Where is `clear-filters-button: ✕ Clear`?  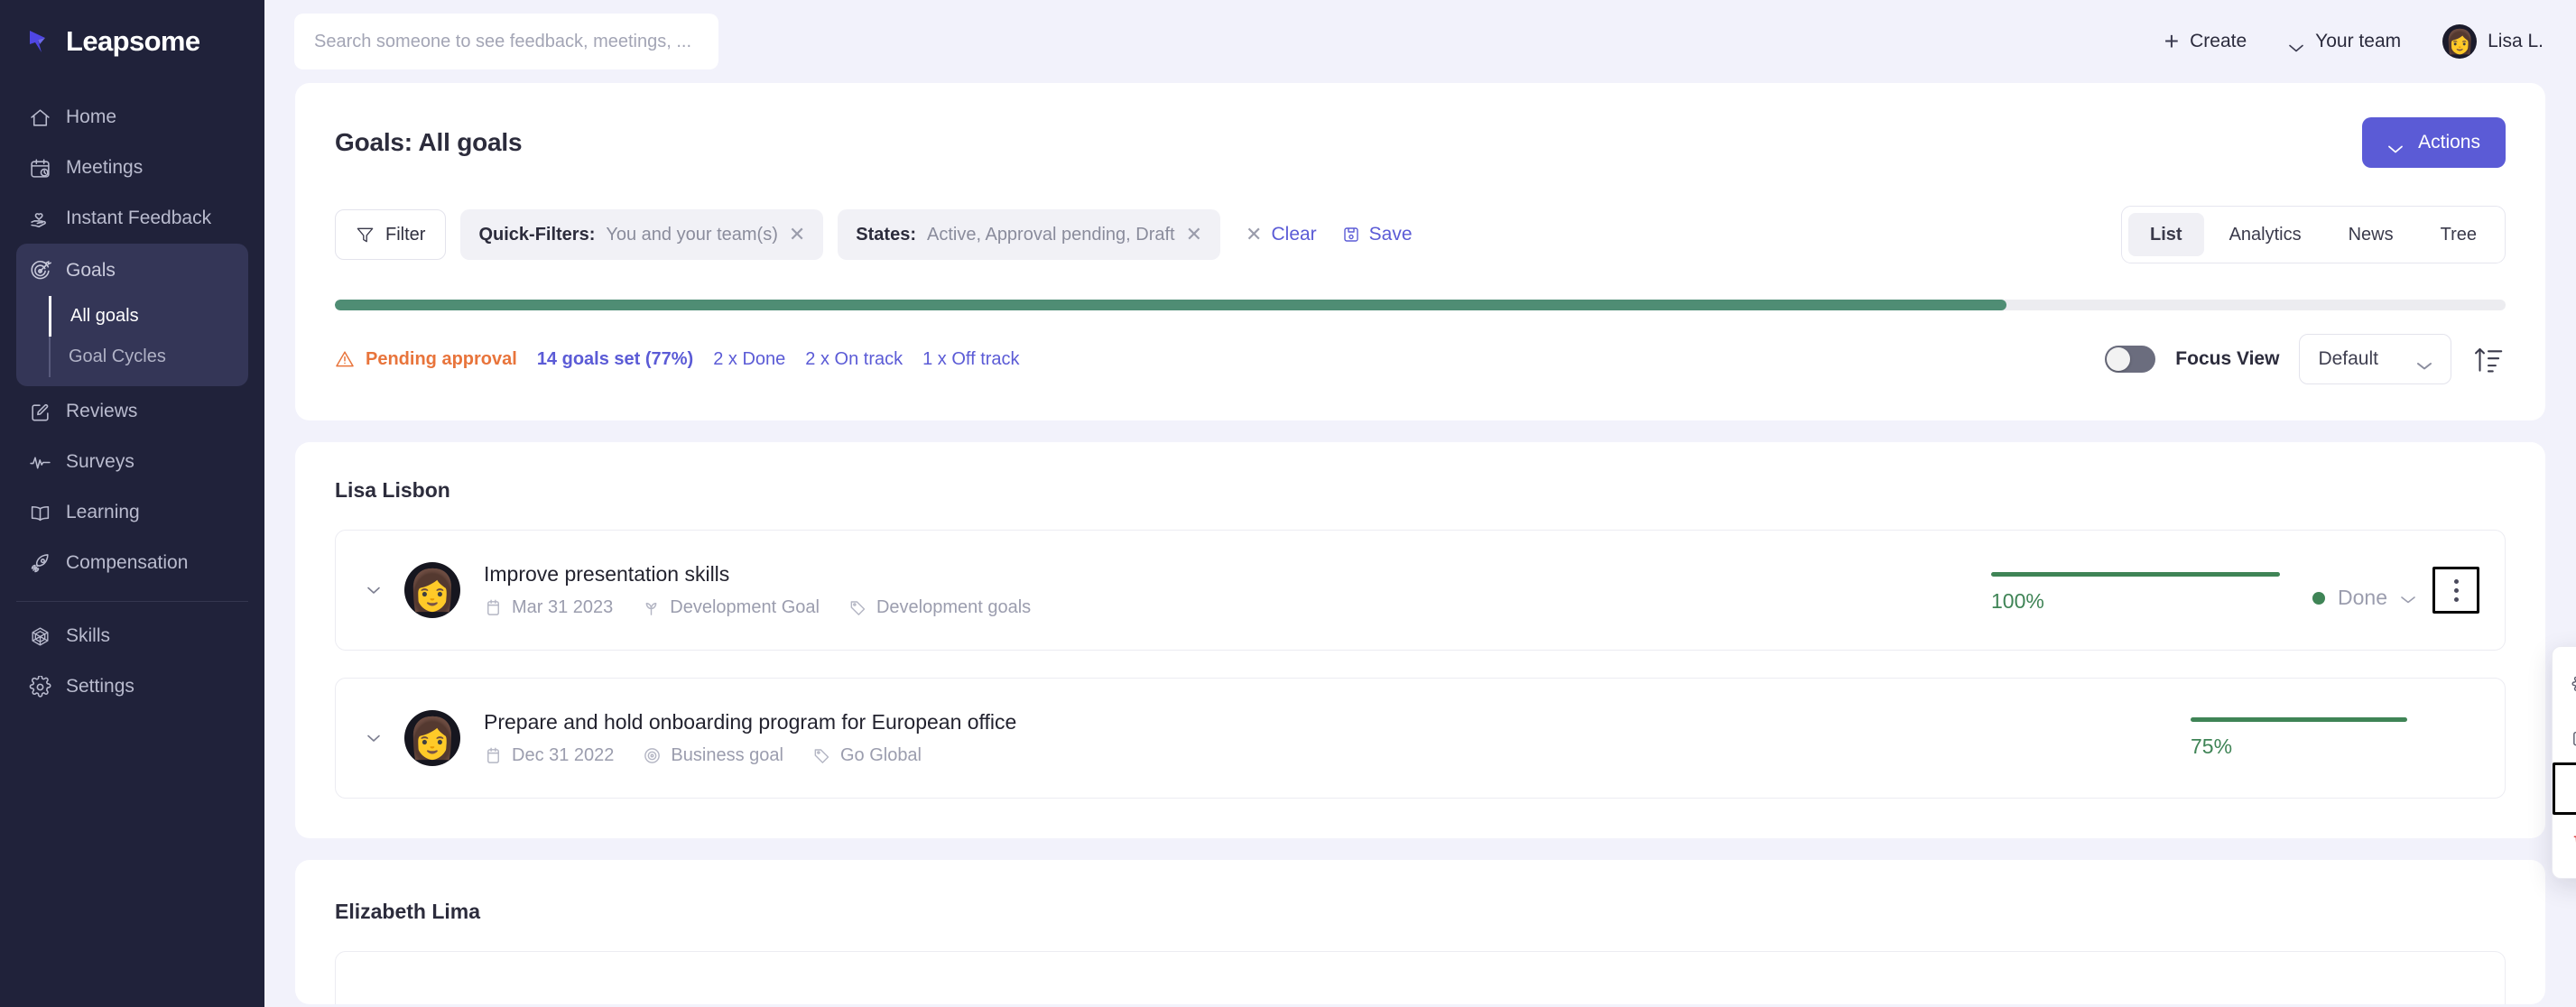 clear-filters-button: ✕ Clear is located at coordinates (1281, 234).